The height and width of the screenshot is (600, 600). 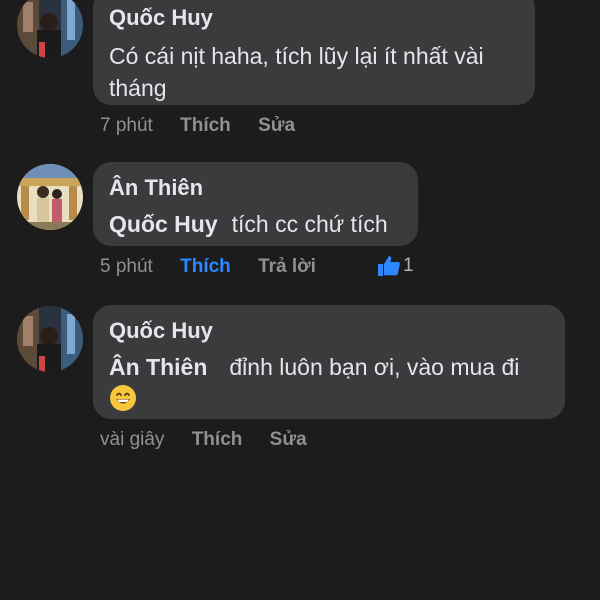 What do you see at coordinates (287, 266) in the screenshot?
I see `reply-button: Trả lời` at bounding box center [287, 266].